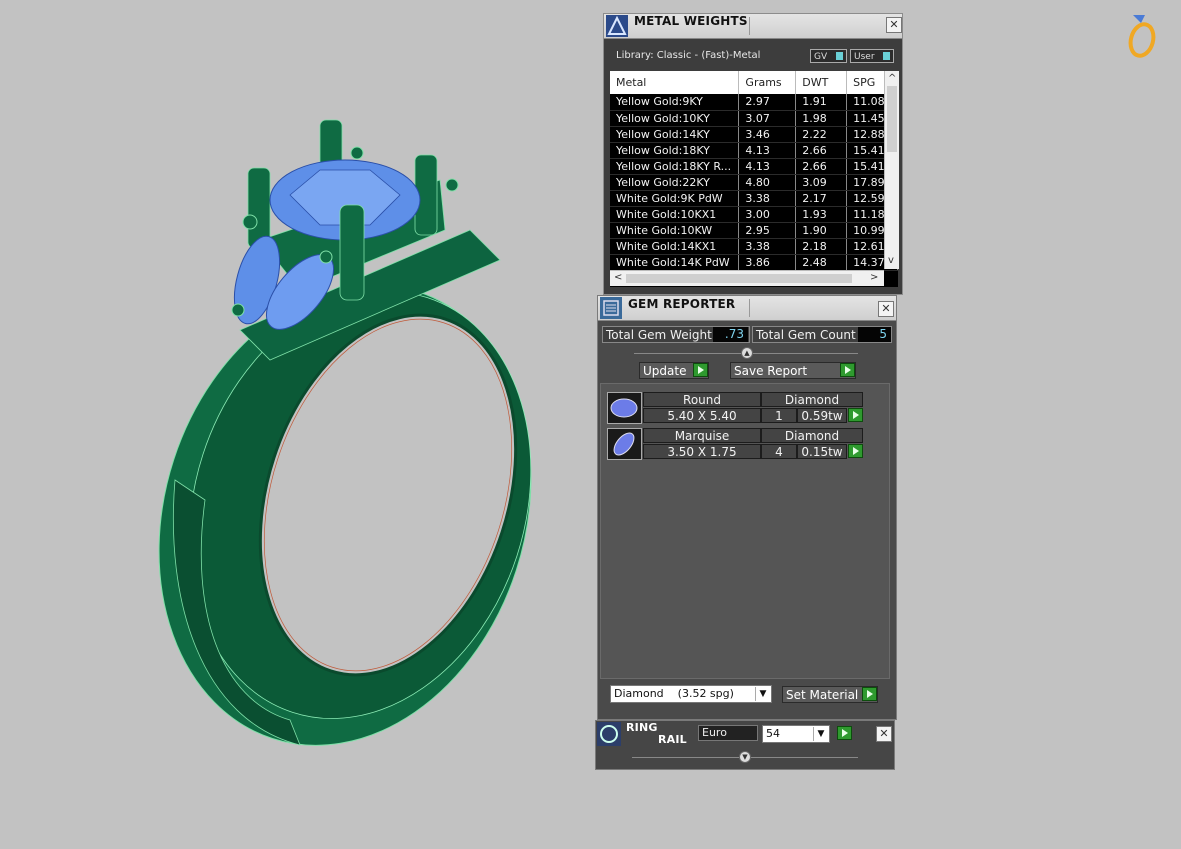 The height and width of the screenshot is (849, 1181). Describe the element at coordinates (754, 118) in the screenshot. I see `table-row: Yellow Gold:10KY 3.07 1.98 11.45` at that location.